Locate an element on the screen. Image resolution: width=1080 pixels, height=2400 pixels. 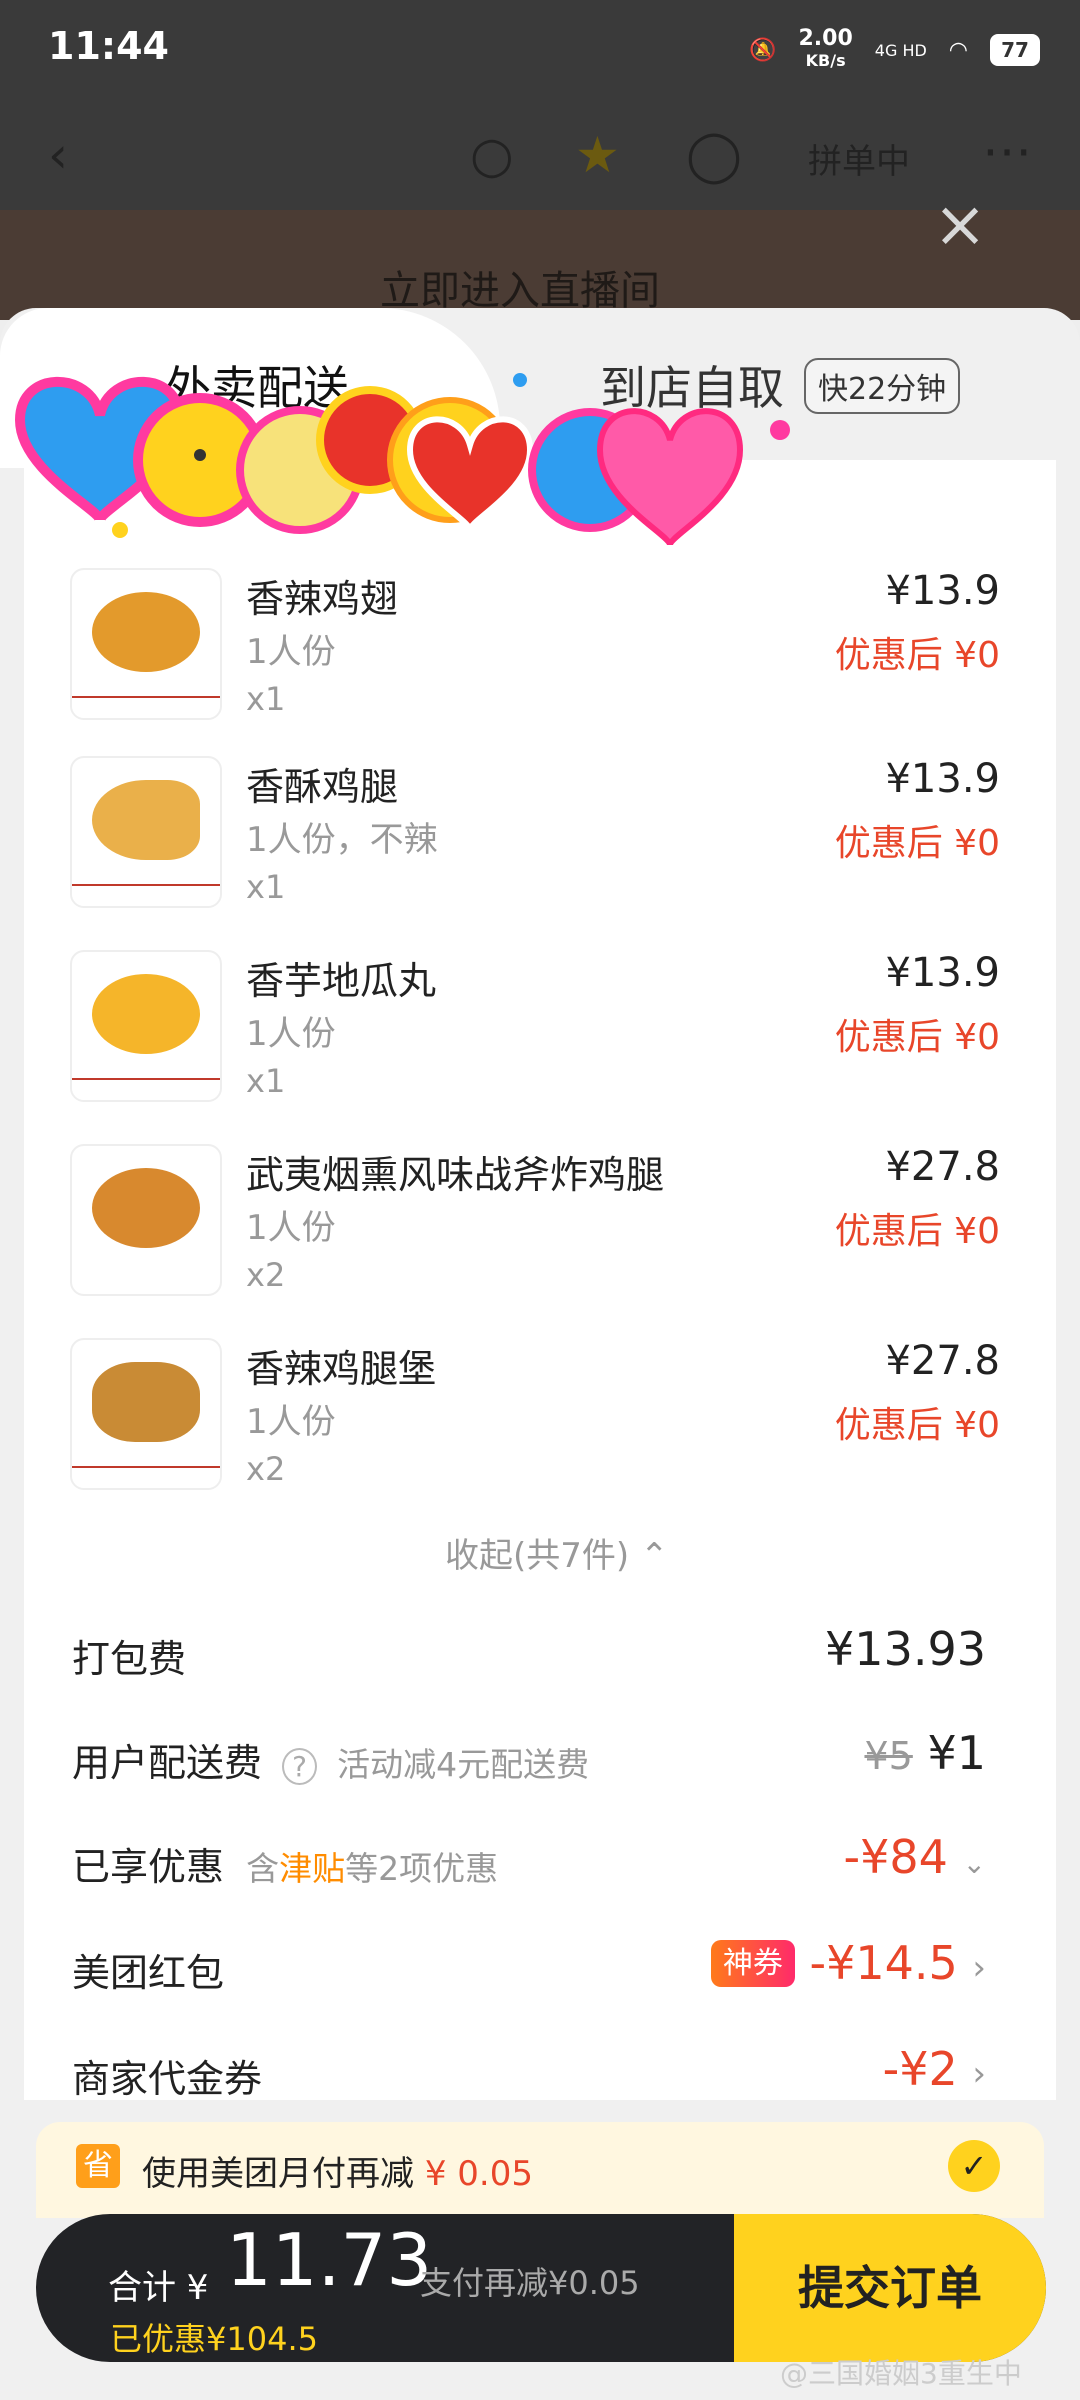
collapse-label: 收起(共7件) is located at coordinates (537, 1556).